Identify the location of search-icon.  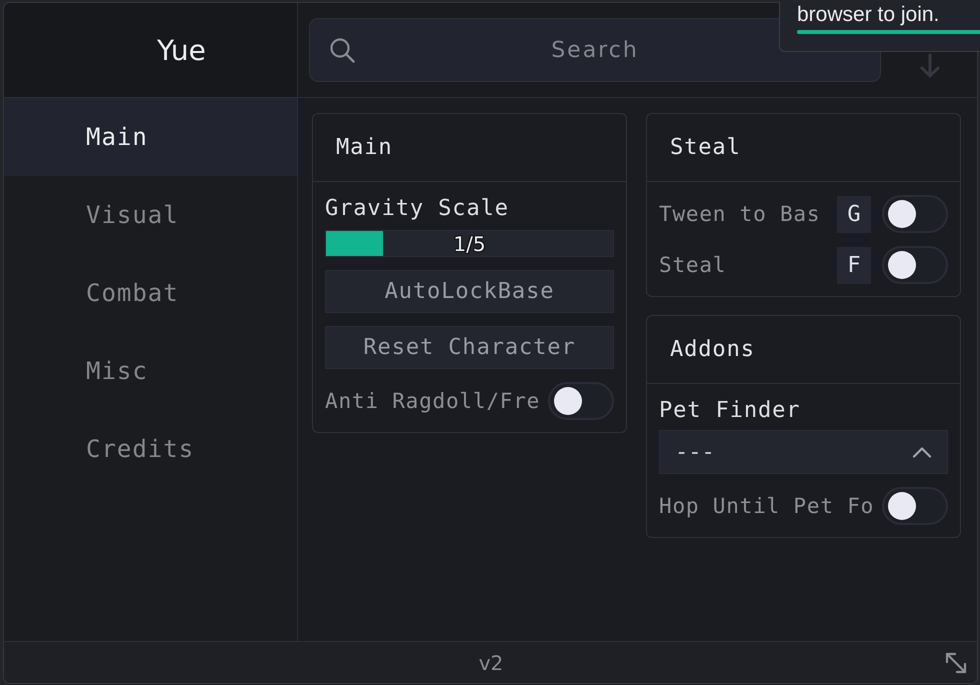
(342, 50).